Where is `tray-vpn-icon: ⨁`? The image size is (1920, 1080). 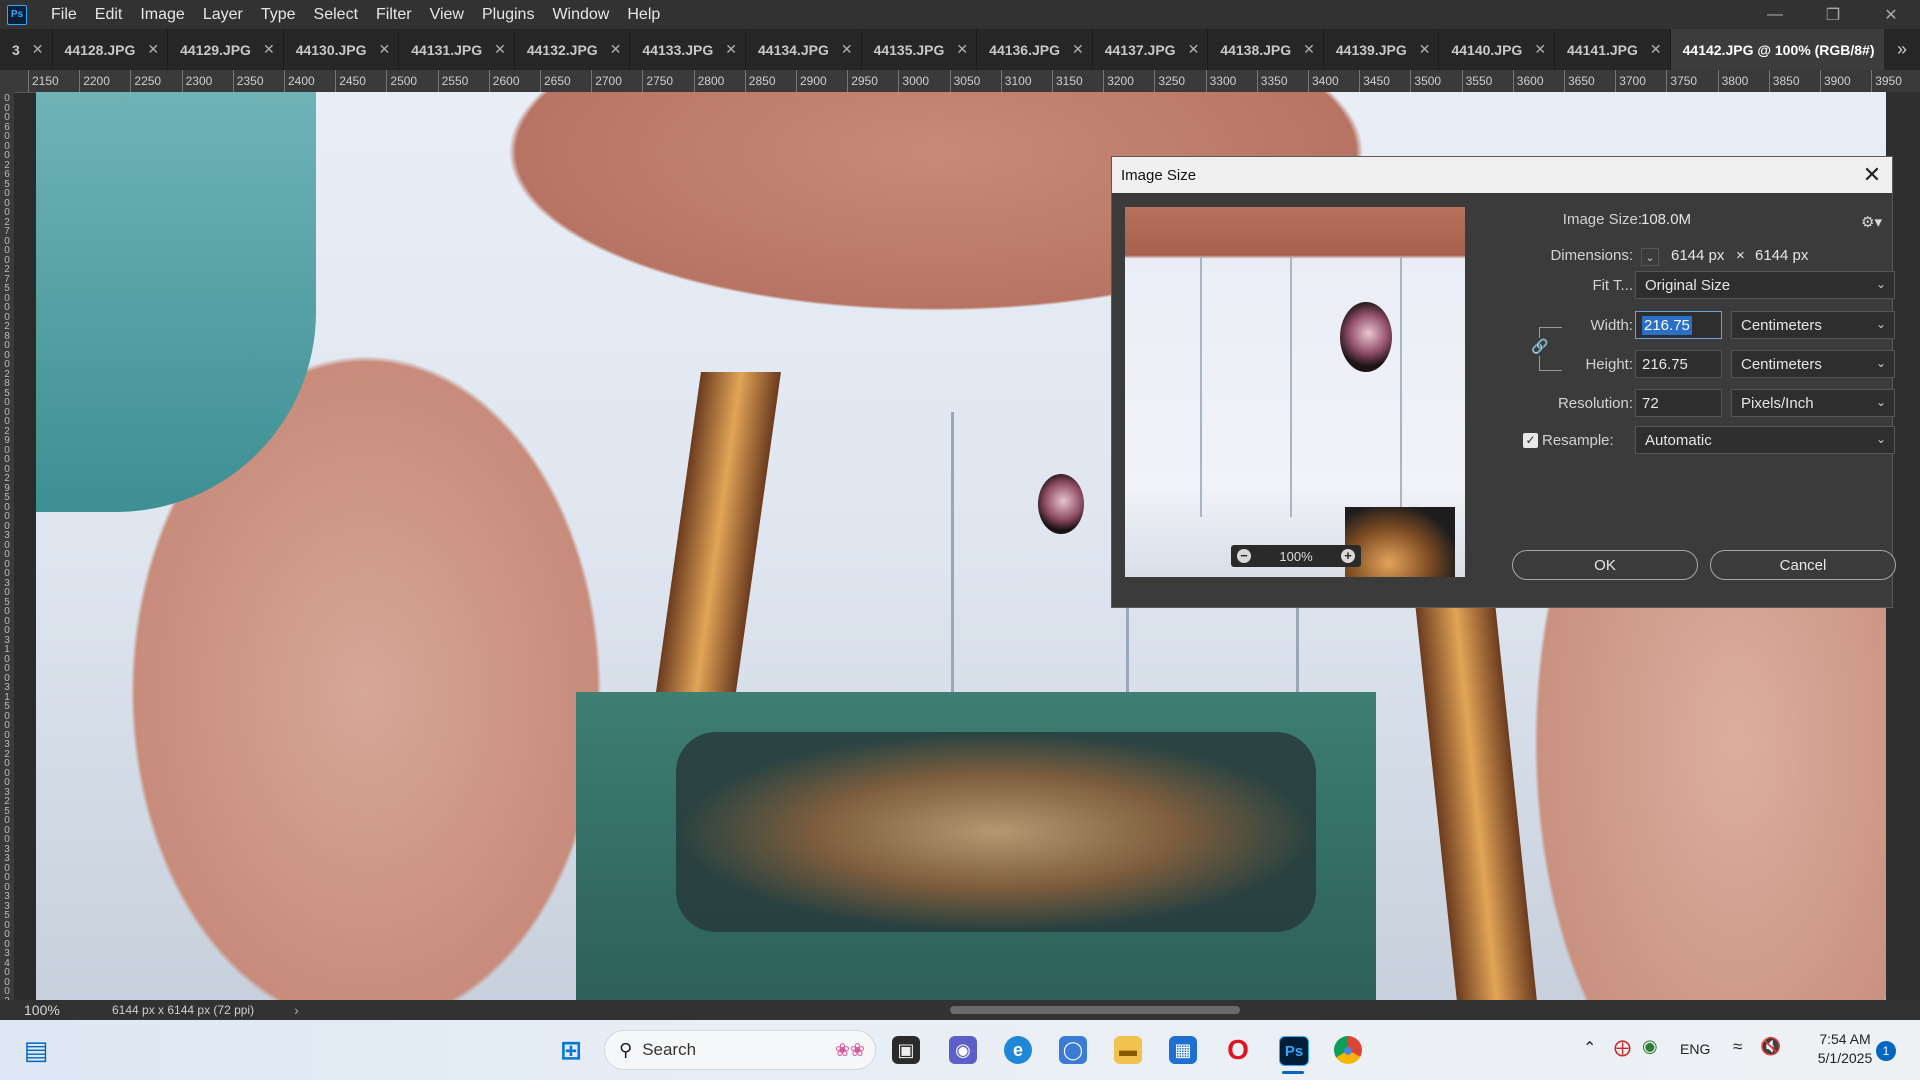
tray-vpn-icon: ⨁ is located at coordinates (1622, 1048).